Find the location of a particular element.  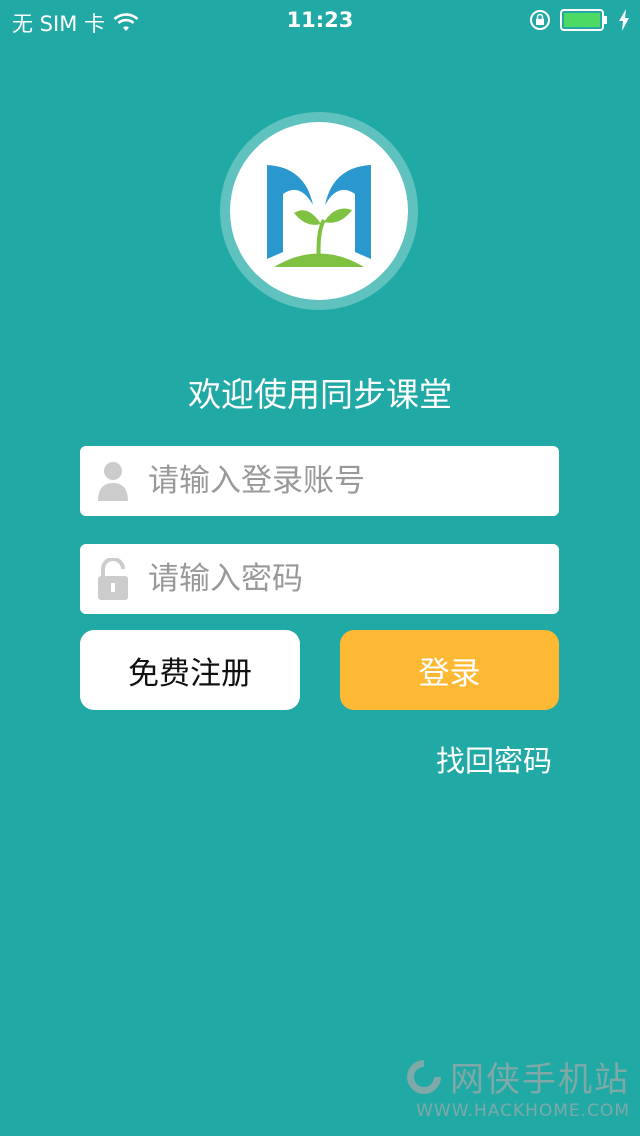

rotation-lock-icon is located at coordinates (540, 20).